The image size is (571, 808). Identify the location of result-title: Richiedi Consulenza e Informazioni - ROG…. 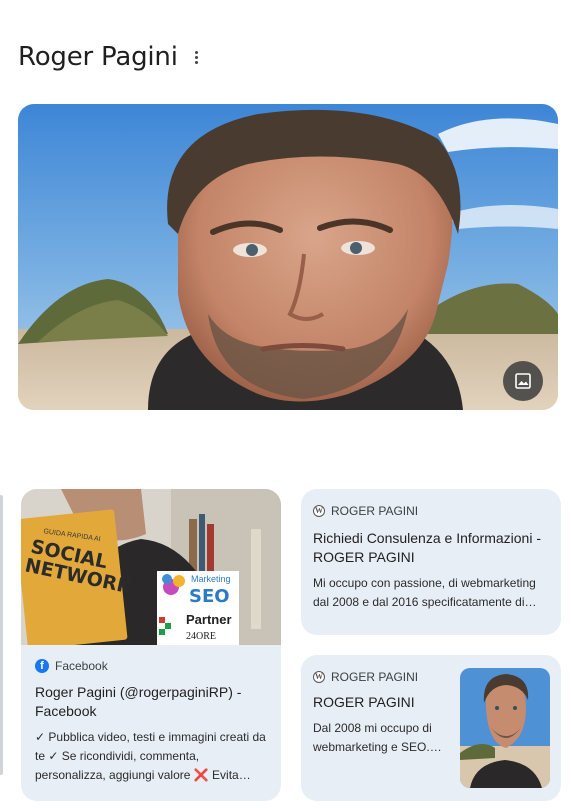
(432, 548).